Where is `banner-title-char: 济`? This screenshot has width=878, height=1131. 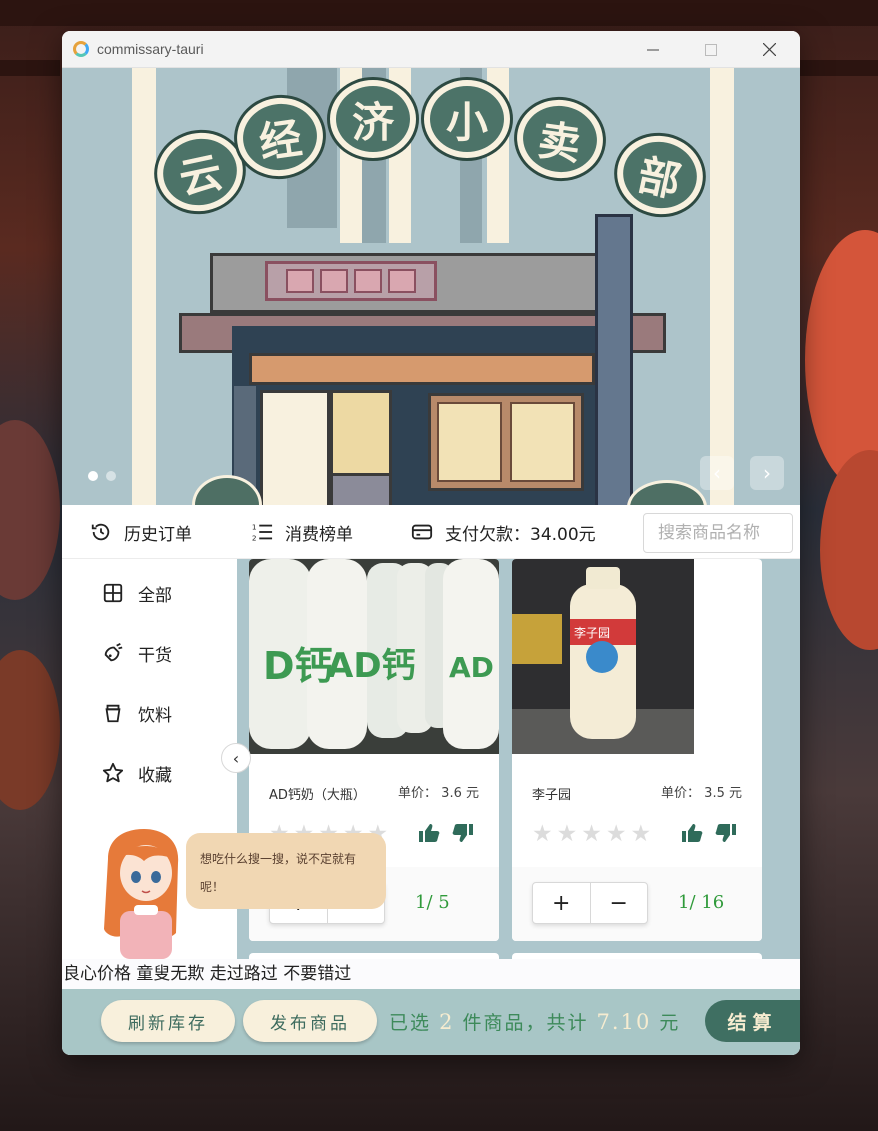
banner-title-char: 济 is located at coordinates (373, 119).